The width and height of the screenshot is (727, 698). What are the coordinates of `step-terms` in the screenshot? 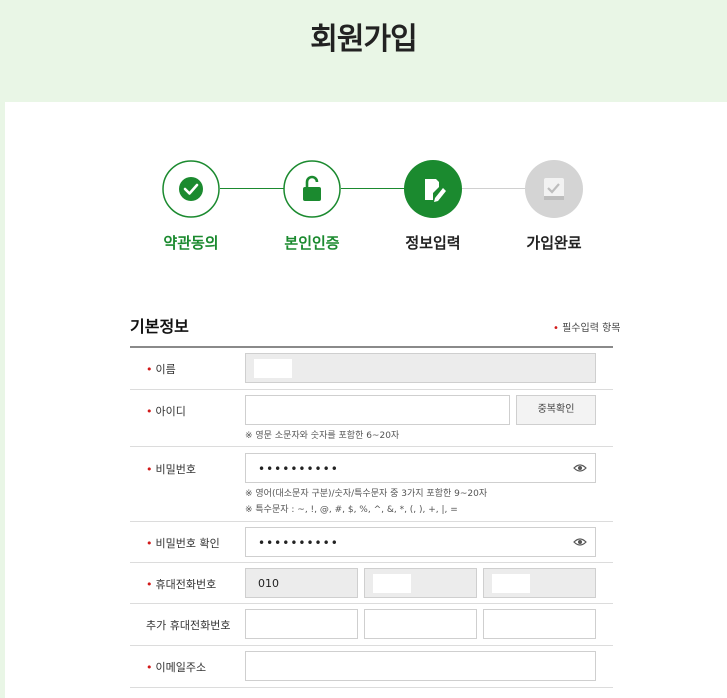 It's located at (191, 189).